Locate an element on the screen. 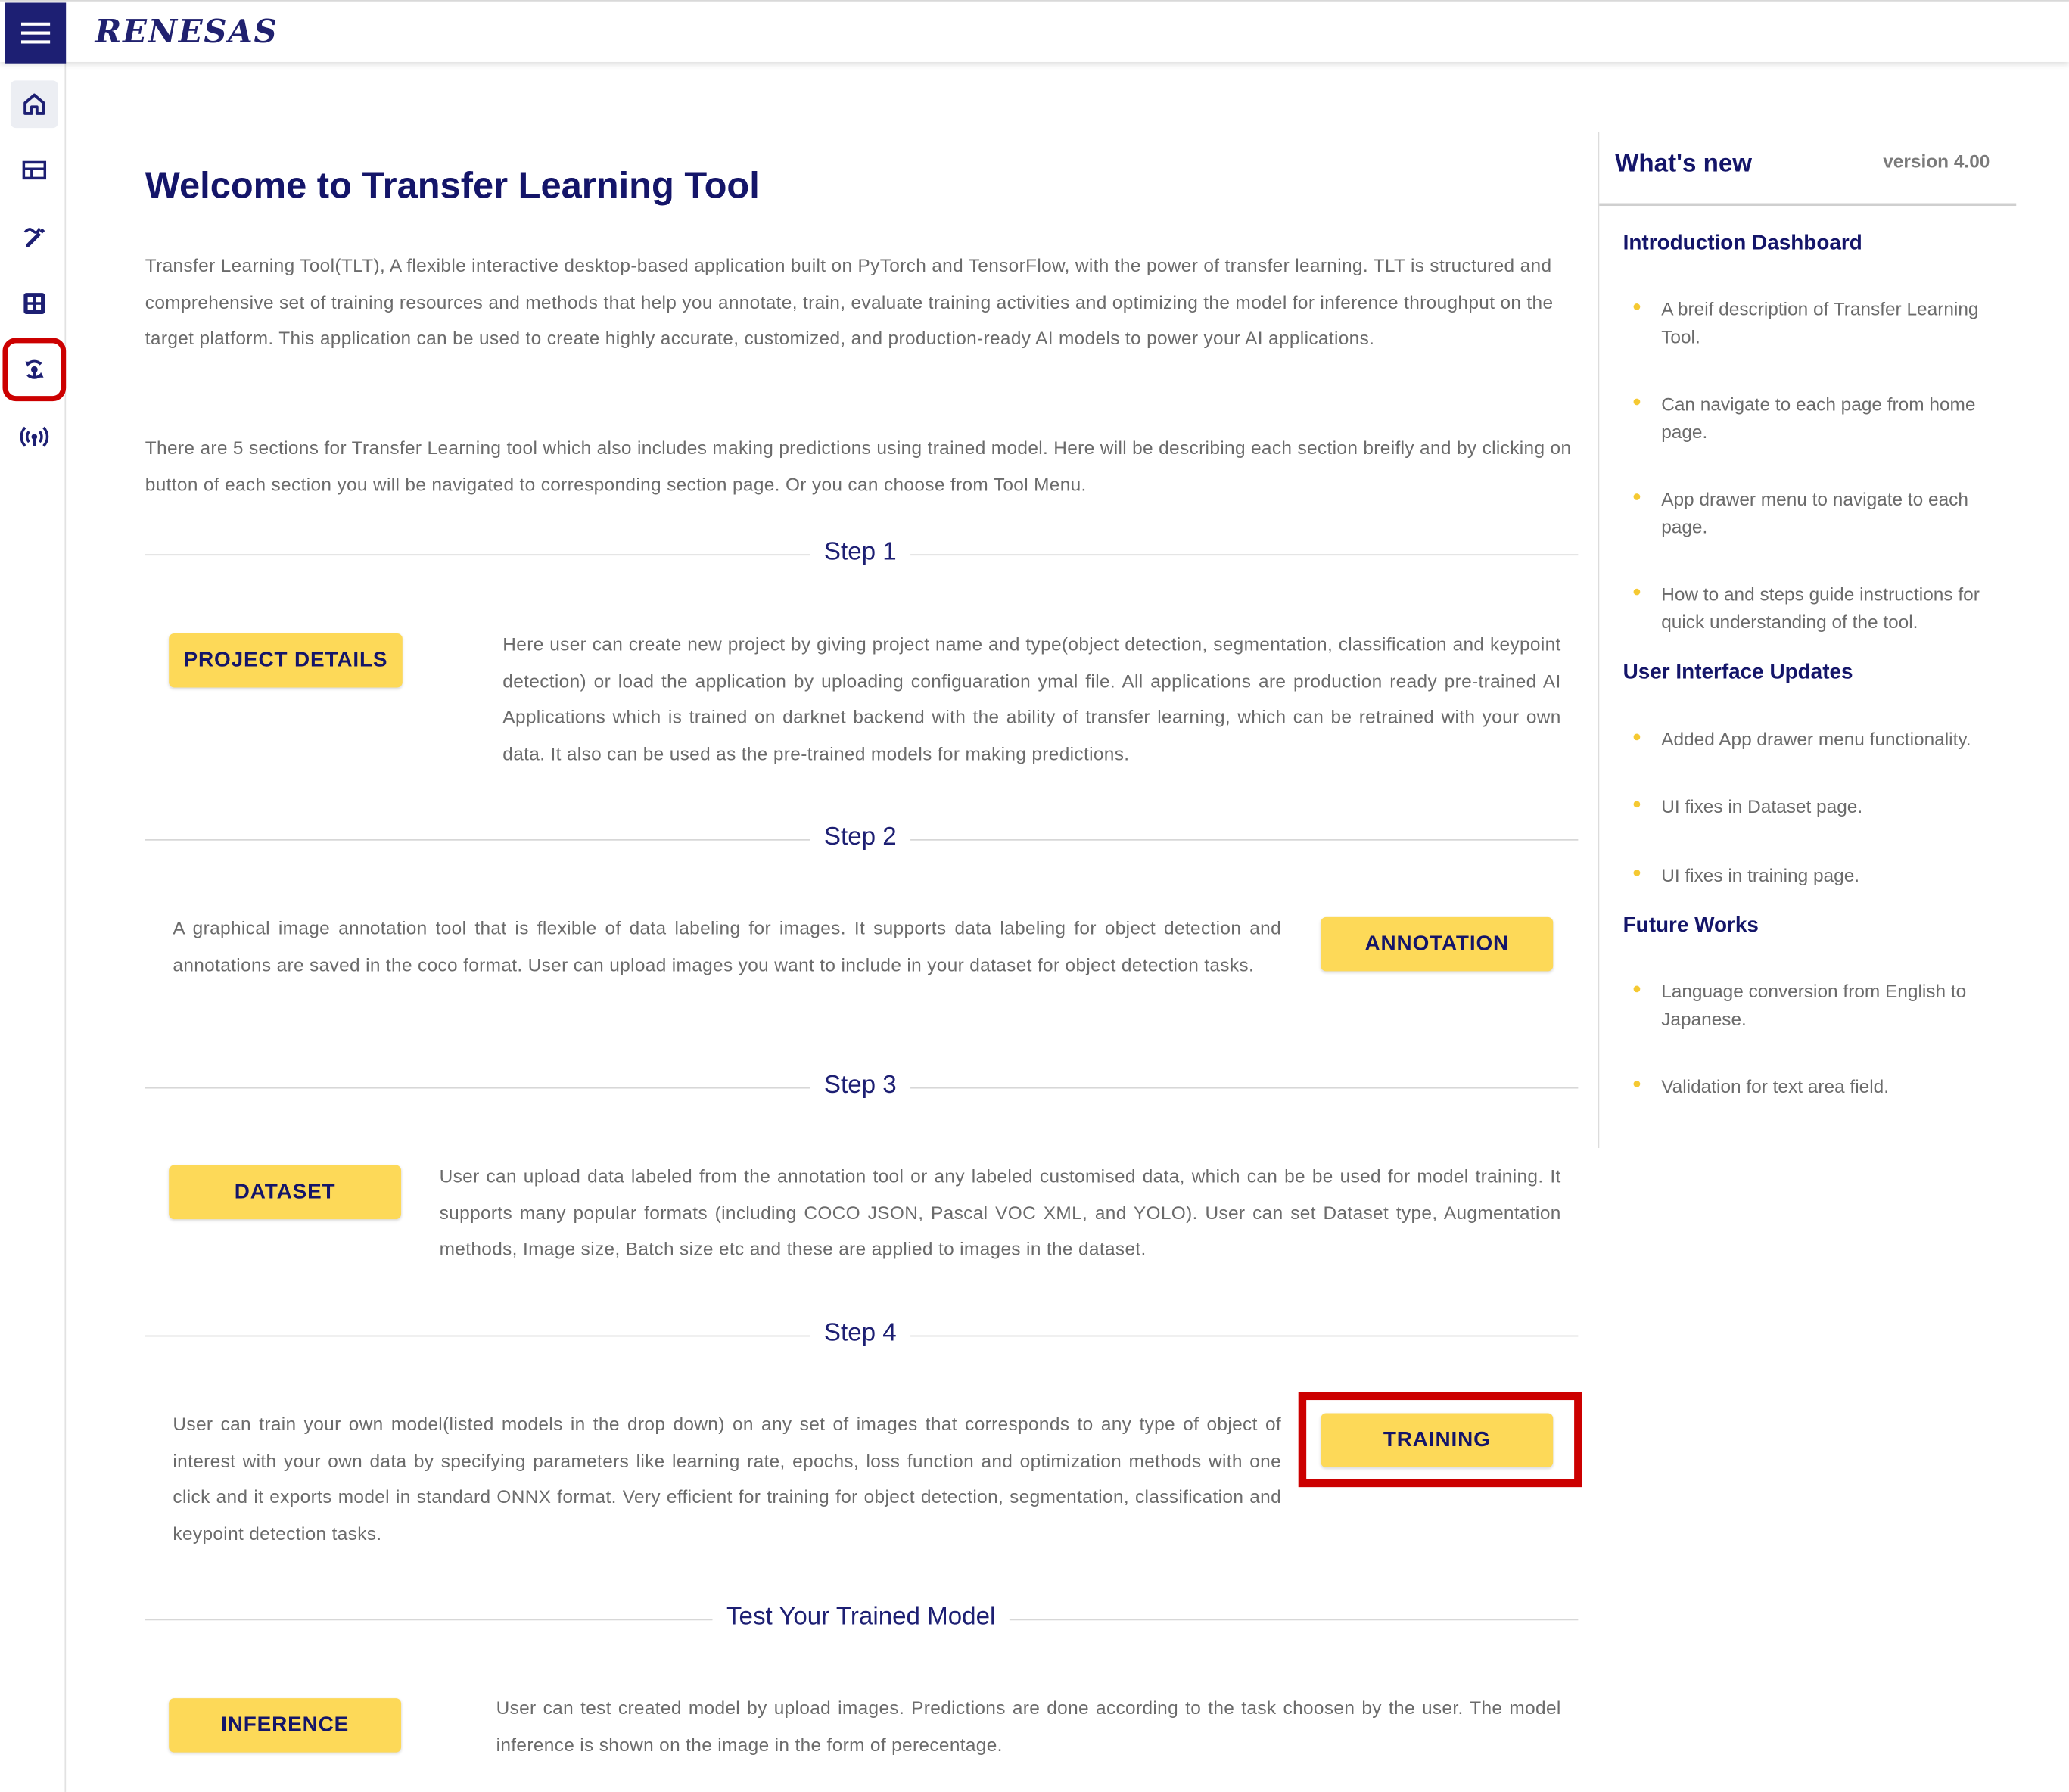  annotation-icon is located at coordinates (34, 237).